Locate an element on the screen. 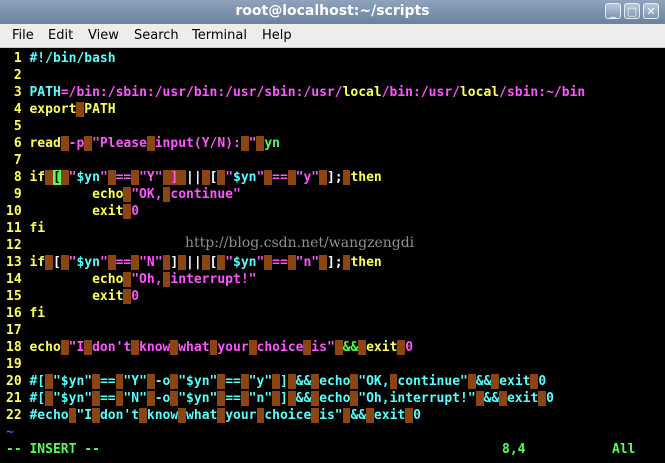 The height and width of the screenshot is (463, 665). line-number: 8 is located at coordinates (18, 177).